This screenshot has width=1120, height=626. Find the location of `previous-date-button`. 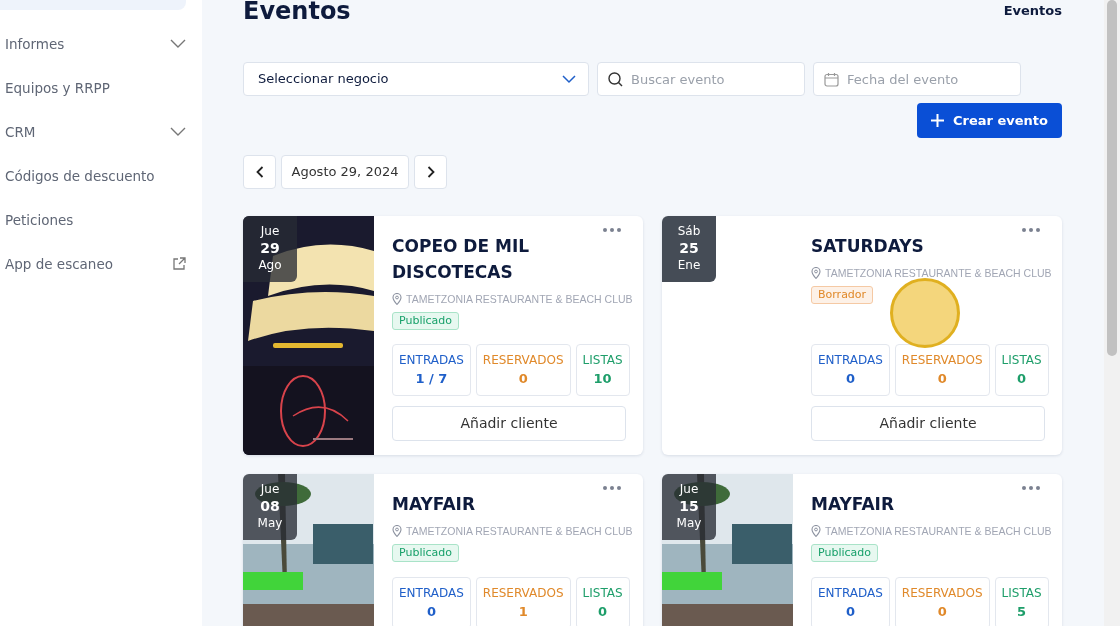

previous-date-button is located at coordinates (259, 172).